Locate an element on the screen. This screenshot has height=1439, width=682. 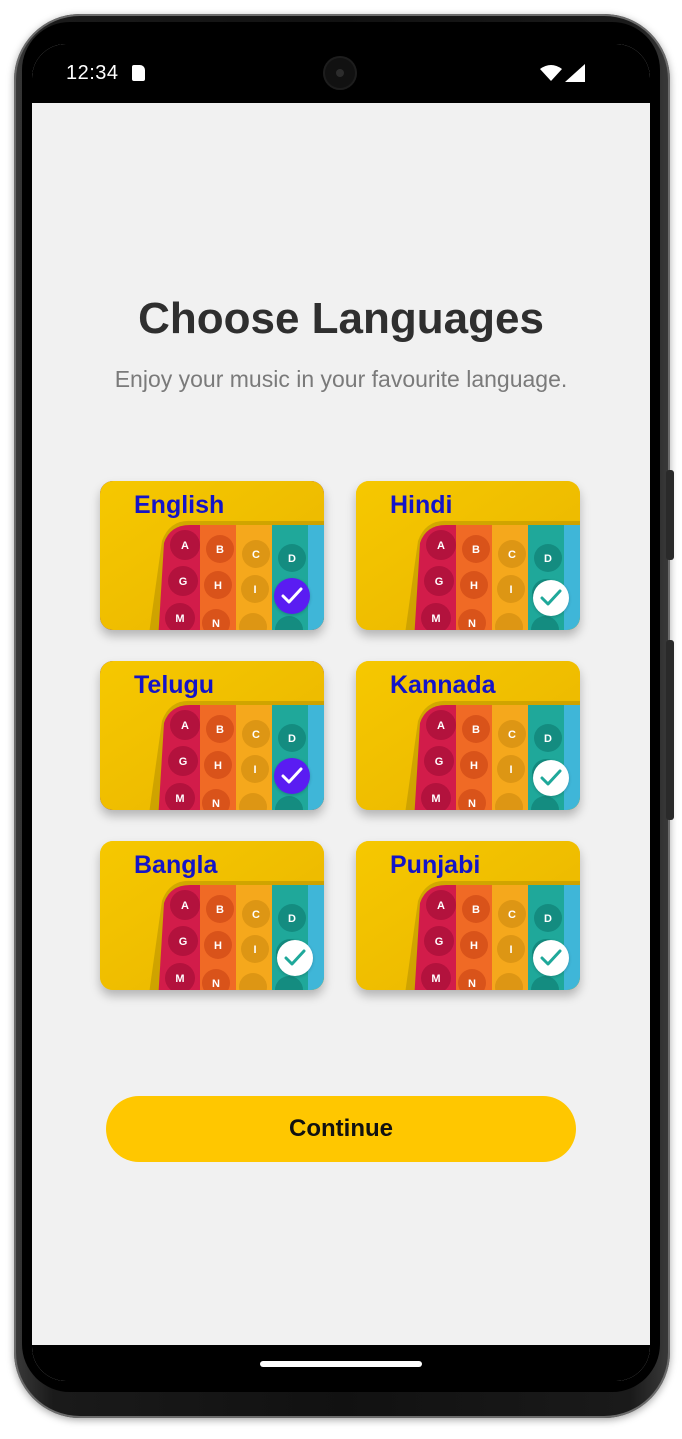
volume-button is located at coordinates (670, 515).